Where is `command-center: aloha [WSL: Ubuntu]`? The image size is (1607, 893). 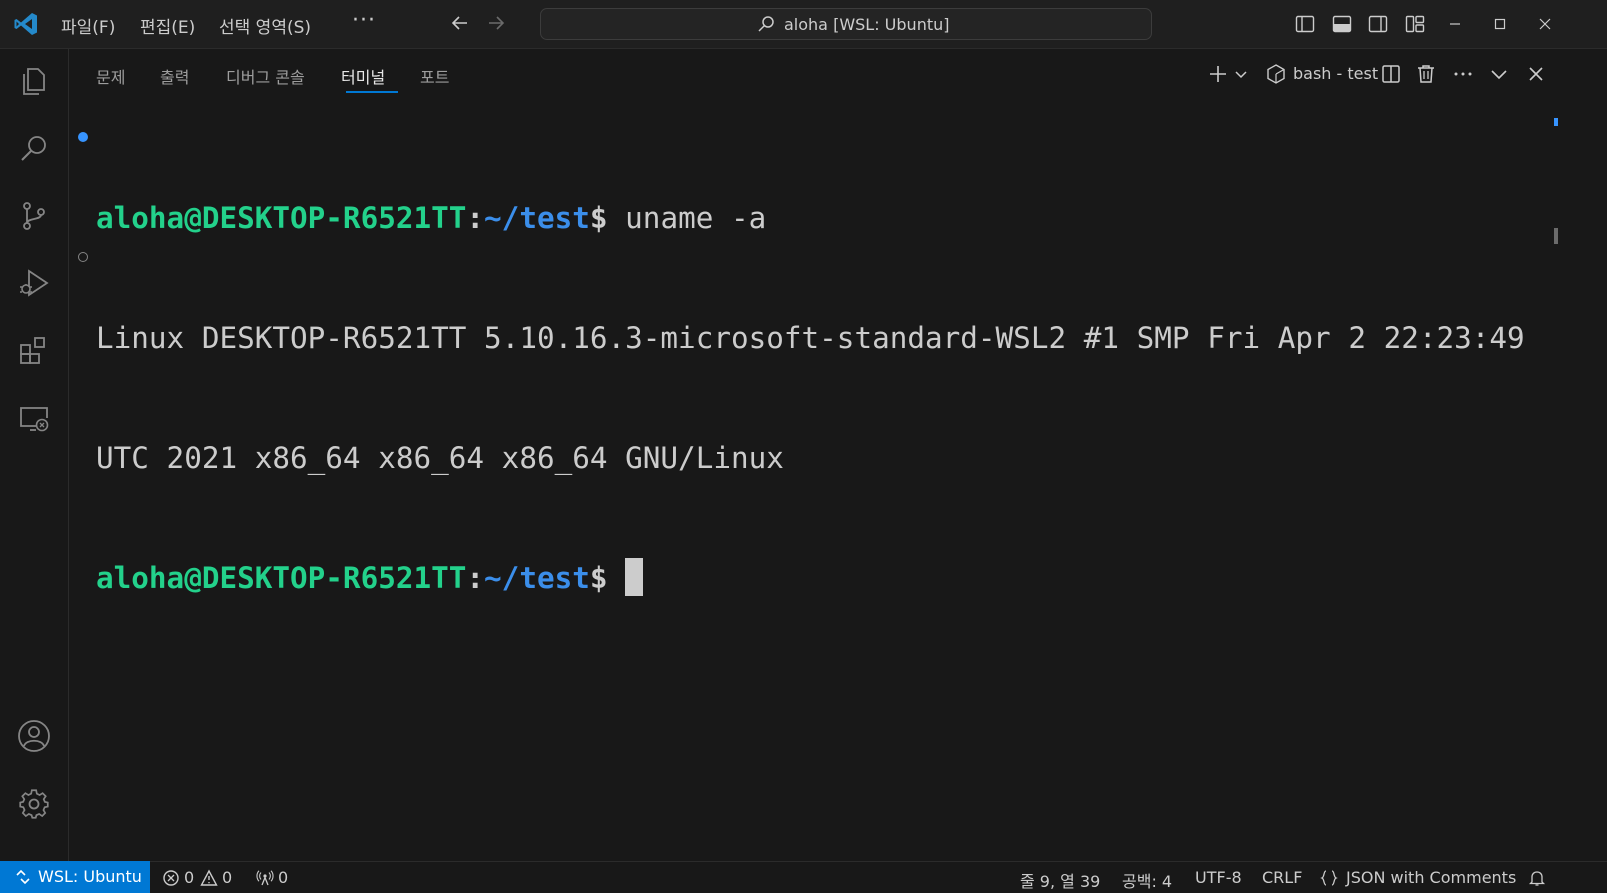
command-center: aloha [WSL: Ubuntu] is located at coordinates (846, 24).